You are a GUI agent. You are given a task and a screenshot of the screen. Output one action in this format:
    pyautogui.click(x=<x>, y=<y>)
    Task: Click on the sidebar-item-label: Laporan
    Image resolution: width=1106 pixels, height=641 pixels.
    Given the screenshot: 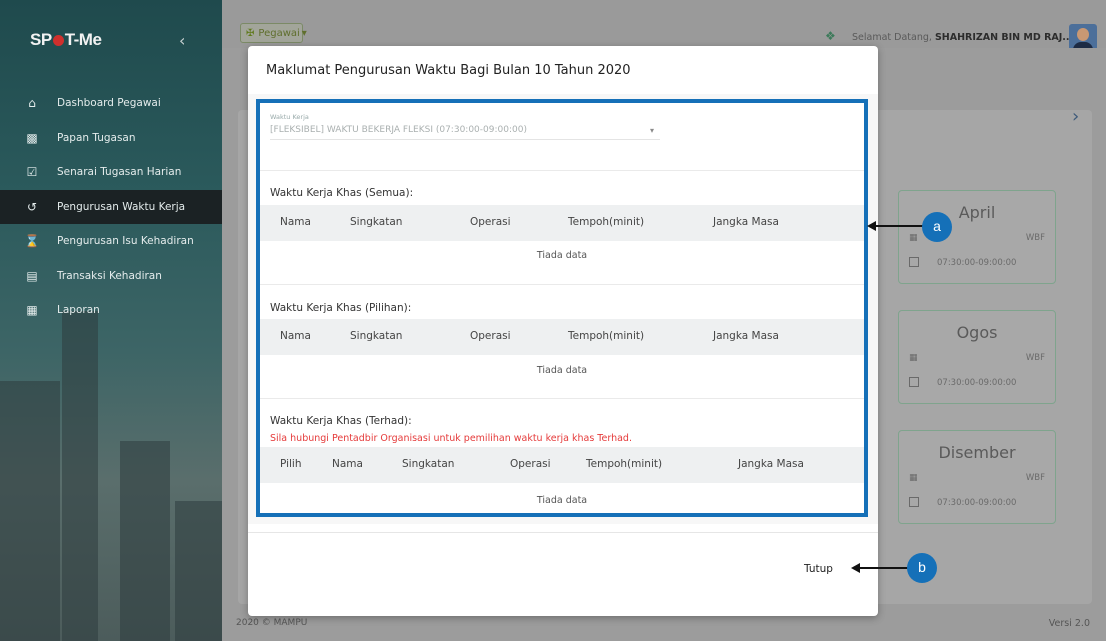 What is the action you would take?
    pyautogui.click(x=78, y=310)
    